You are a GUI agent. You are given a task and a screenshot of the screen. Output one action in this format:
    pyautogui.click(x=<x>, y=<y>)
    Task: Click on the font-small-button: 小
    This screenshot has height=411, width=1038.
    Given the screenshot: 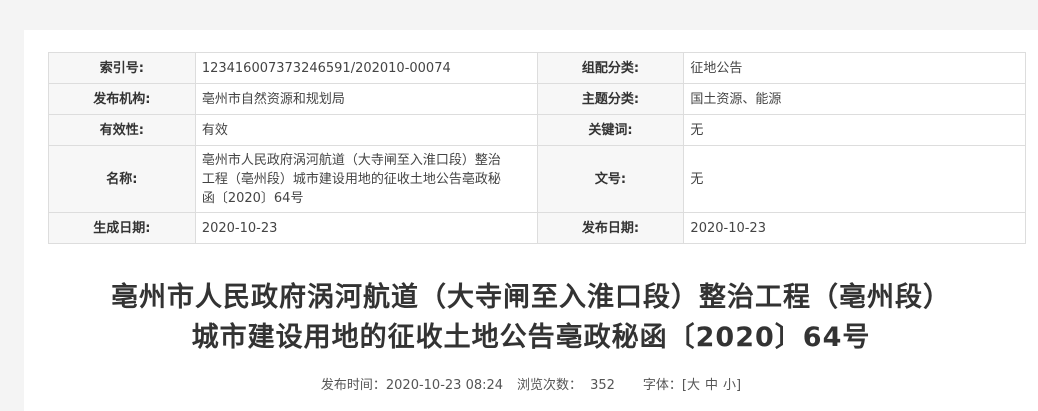 What is the action you would take?
    pyautogui.click(x=729, y=383)
    